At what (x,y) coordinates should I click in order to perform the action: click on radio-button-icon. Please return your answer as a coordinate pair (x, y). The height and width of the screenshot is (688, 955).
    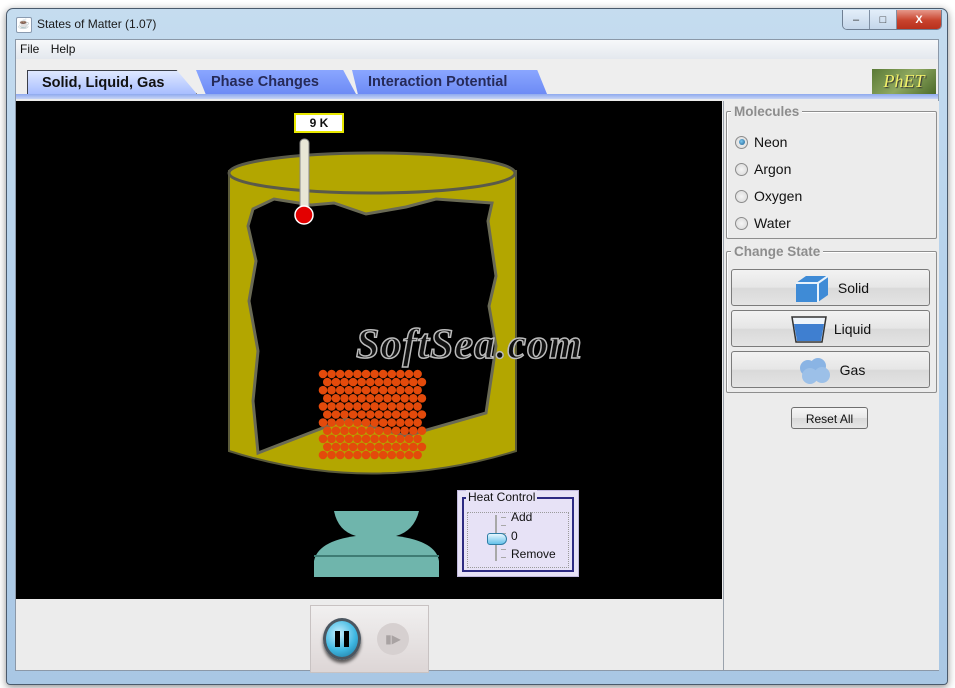
    Looking at the image, I should click on (741, 223).